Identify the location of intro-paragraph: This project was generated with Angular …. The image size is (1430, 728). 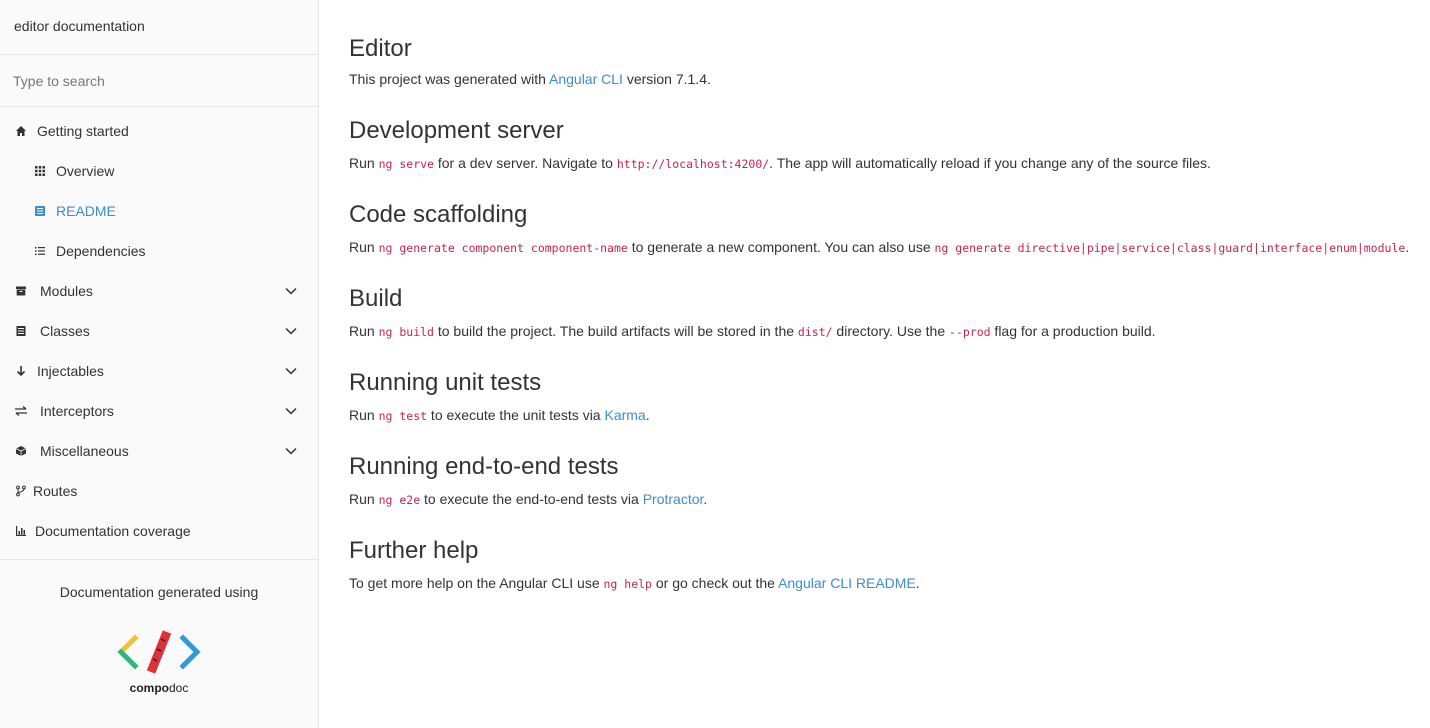
(530, 79).